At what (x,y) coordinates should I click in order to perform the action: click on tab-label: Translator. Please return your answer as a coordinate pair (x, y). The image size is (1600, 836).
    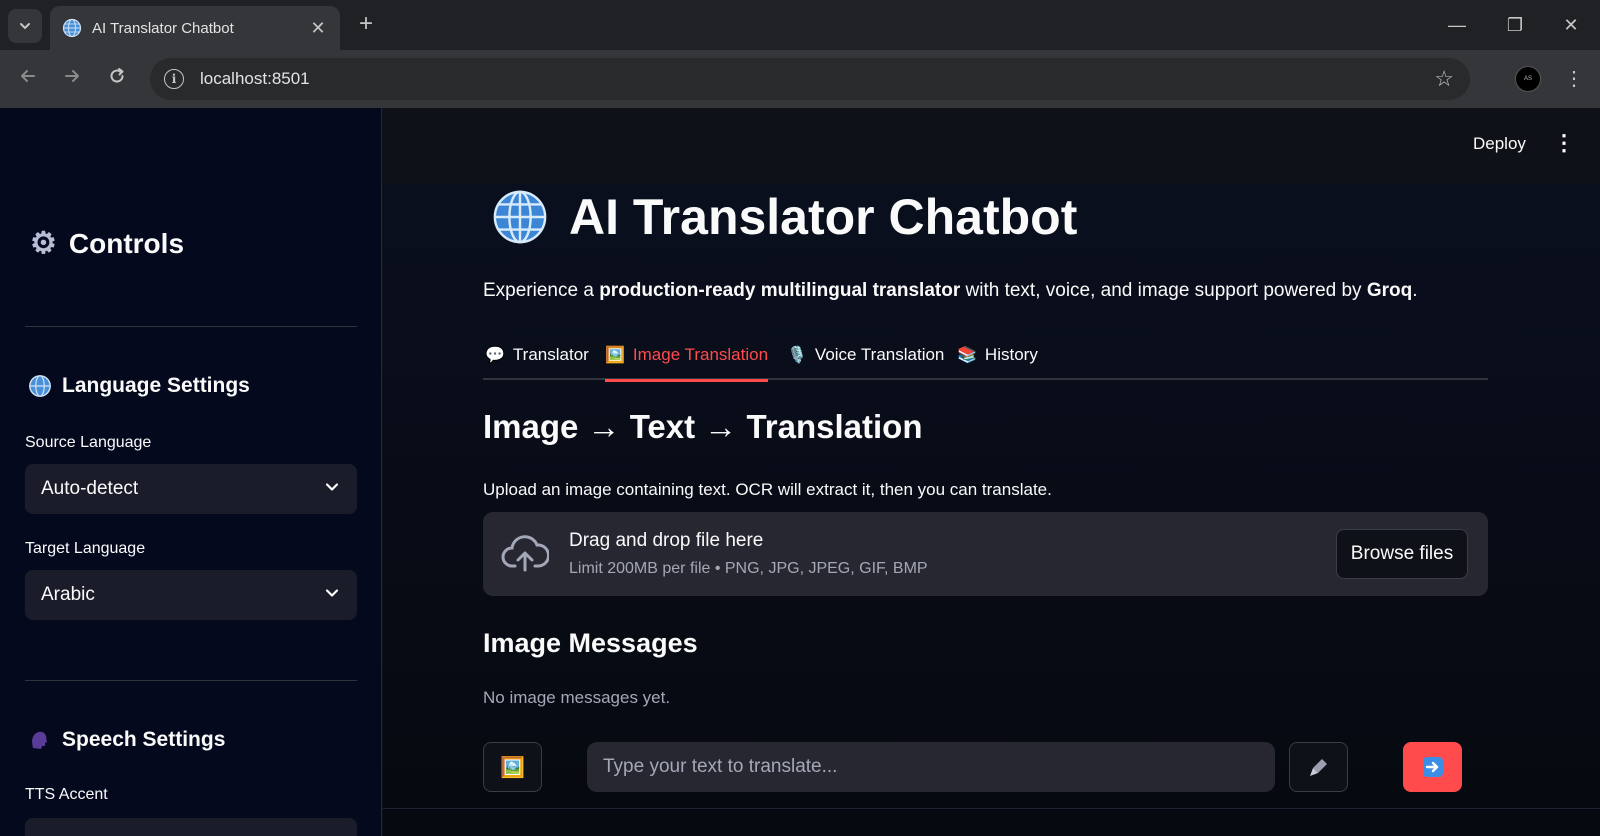
    Looking at the image, I should click on (550, 354).